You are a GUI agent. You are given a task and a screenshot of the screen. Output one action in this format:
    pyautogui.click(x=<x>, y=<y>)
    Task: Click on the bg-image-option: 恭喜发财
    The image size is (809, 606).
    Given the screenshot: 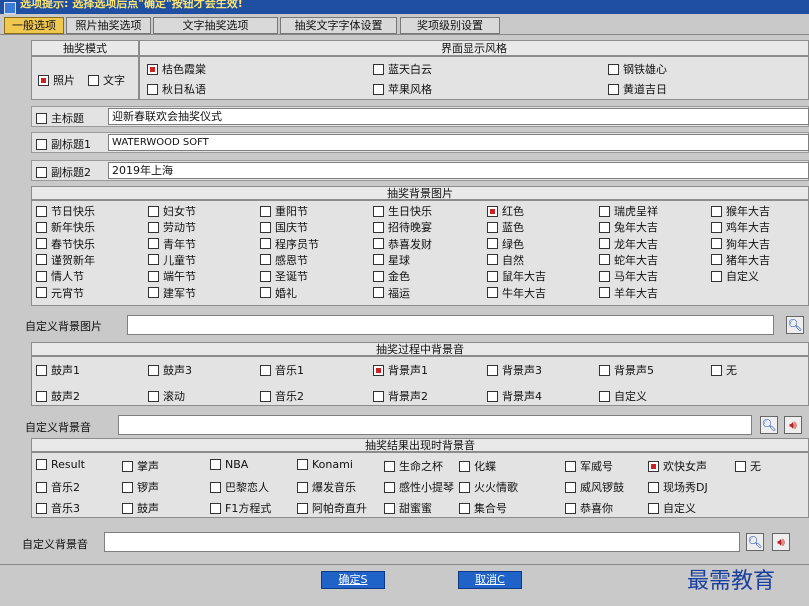 What is the action you would take?
    pyautogui.click(x=402, y=244)
    